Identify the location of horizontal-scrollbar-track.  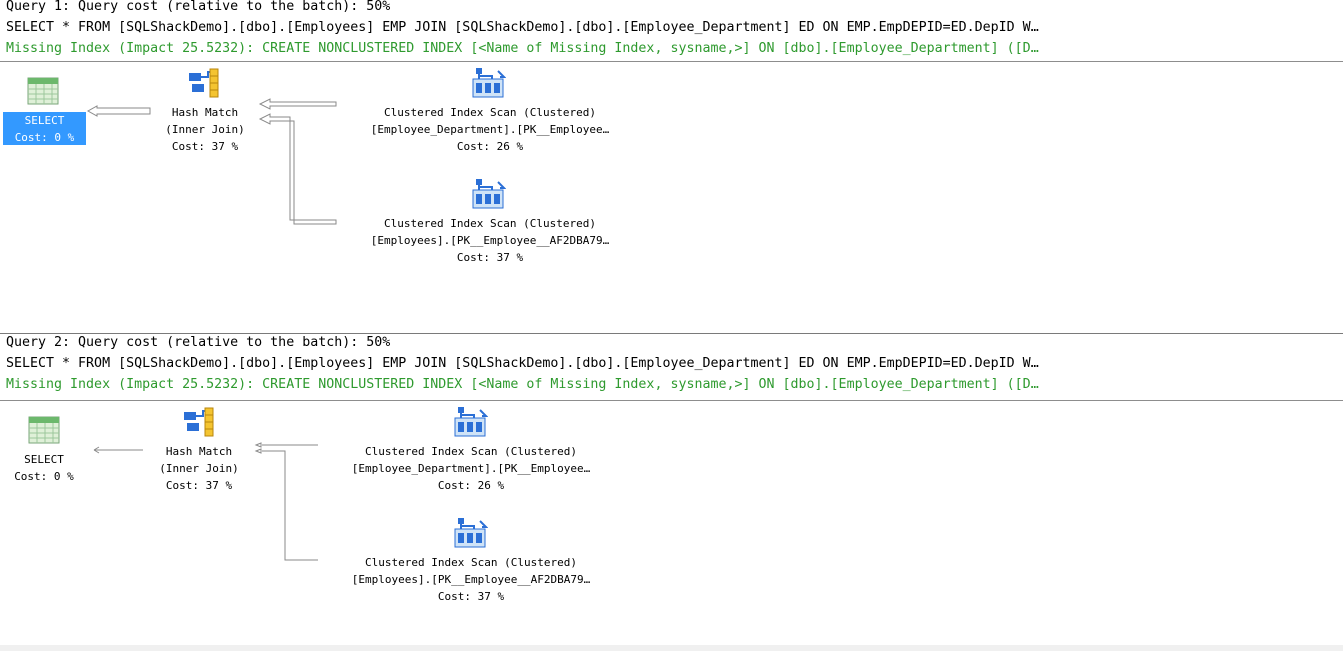
(671, 648).